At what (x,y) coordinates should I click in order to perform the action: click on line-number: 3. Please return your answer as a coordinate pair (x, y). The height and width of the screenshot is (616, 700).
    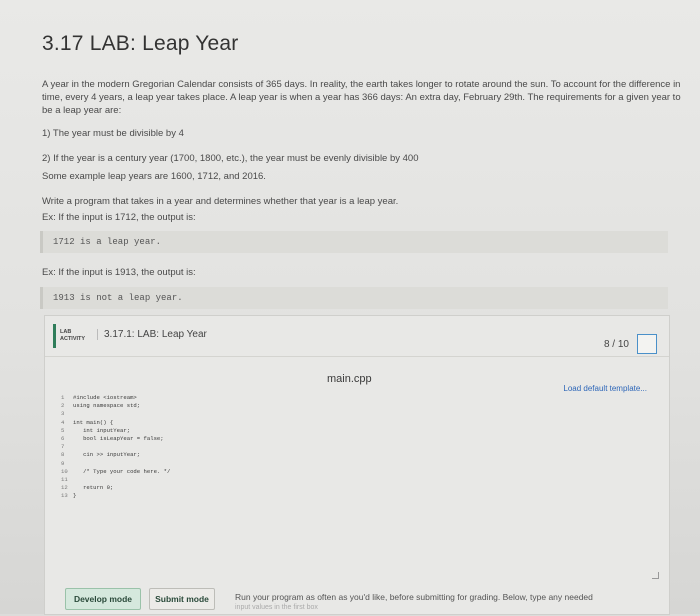
    Looking at the image, I should click on (63, 414).